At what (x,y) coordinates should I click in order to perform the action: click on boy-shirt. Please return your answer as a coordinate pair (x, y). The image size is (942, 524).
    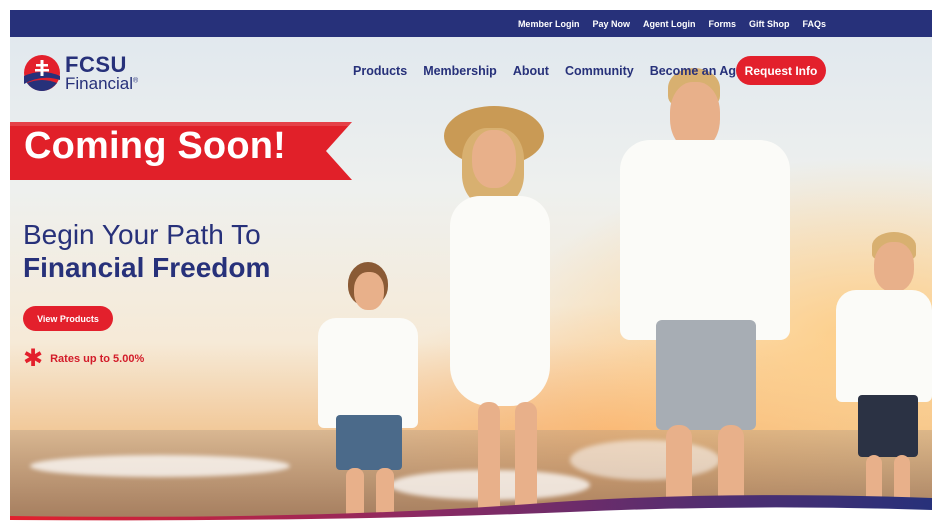
    Looking at the image, I should click on (884, 346).